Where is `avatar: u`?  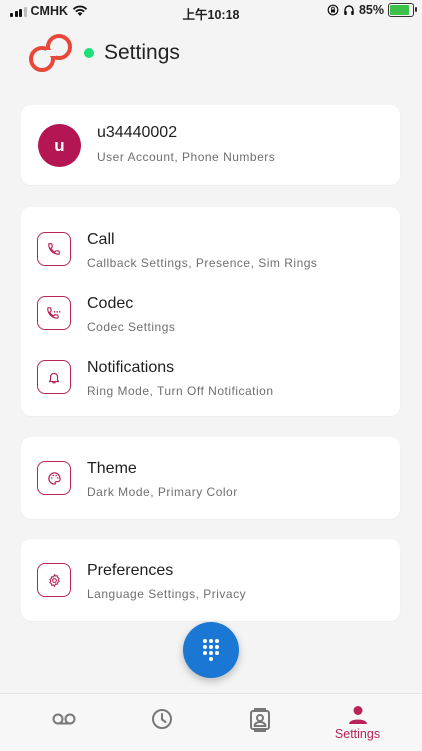 avatar: u is located at coordinates (59, 145).